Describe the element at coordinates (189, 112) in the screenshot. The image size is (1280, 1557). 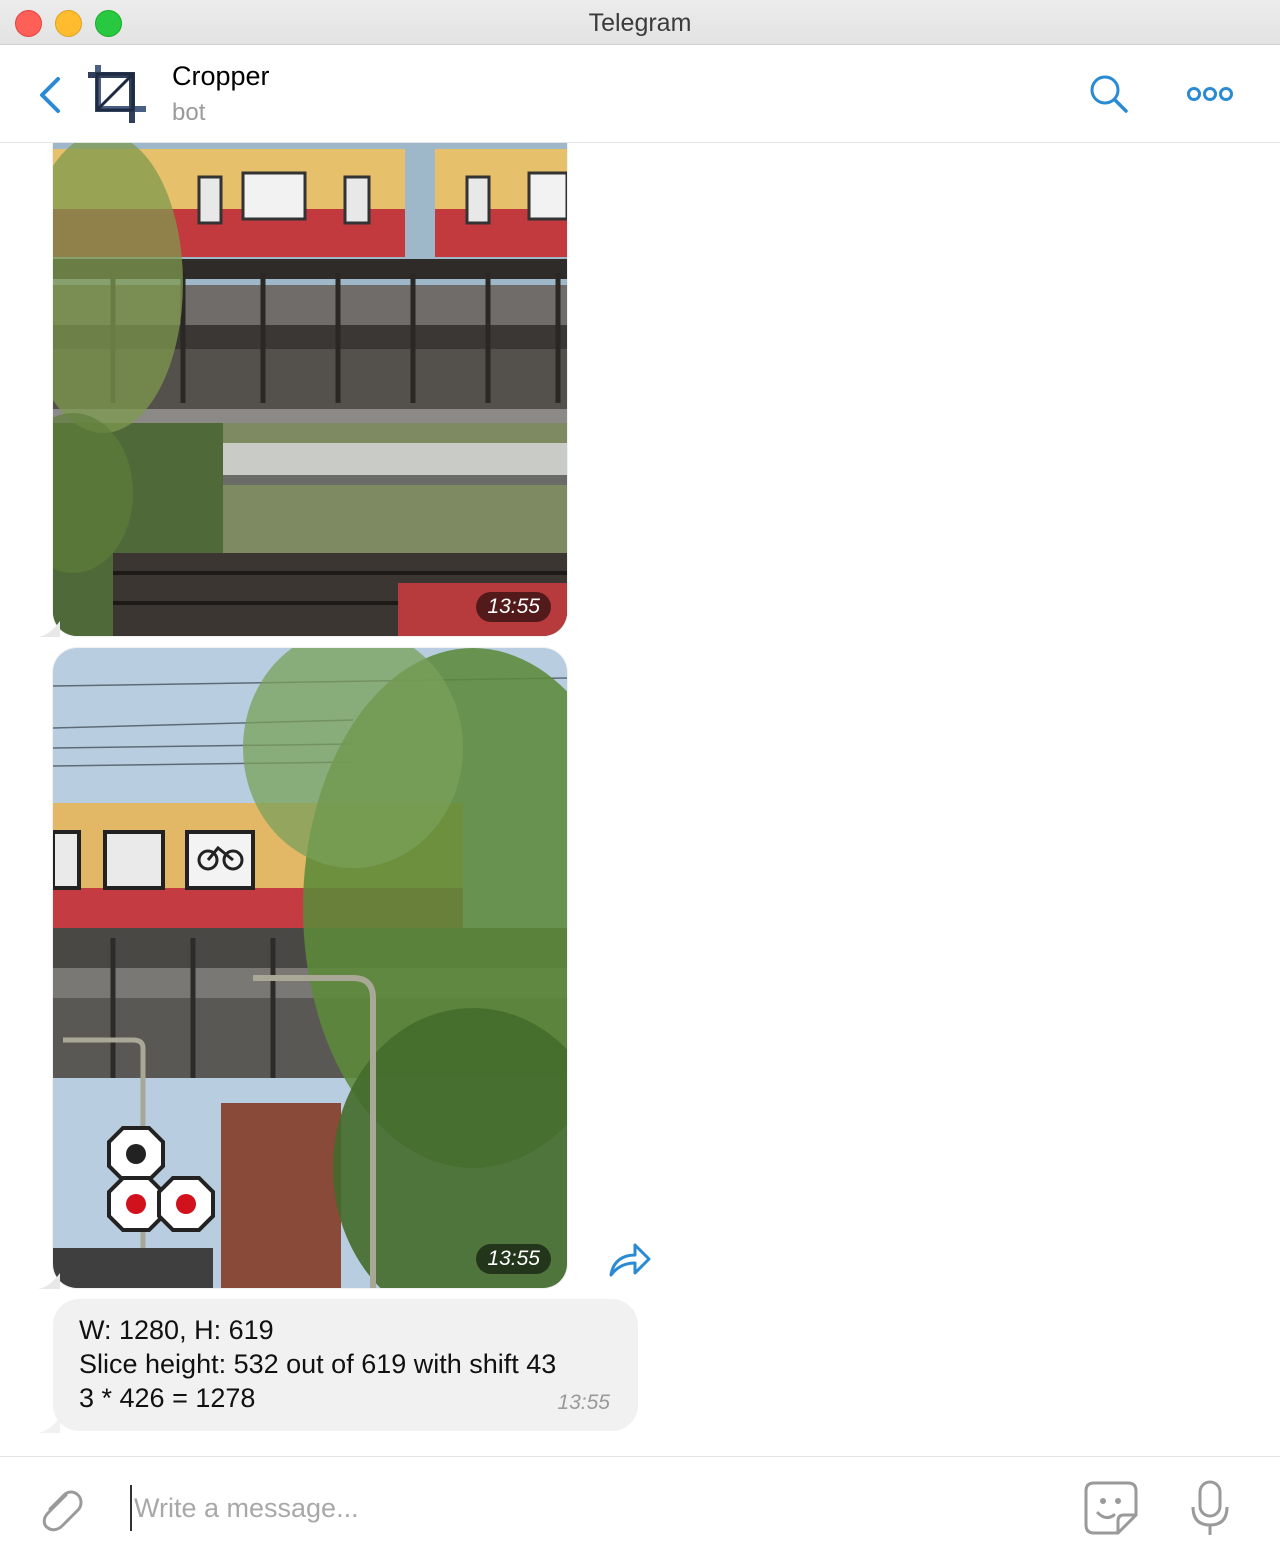
I see `chat-subtitle: bot` at that location.